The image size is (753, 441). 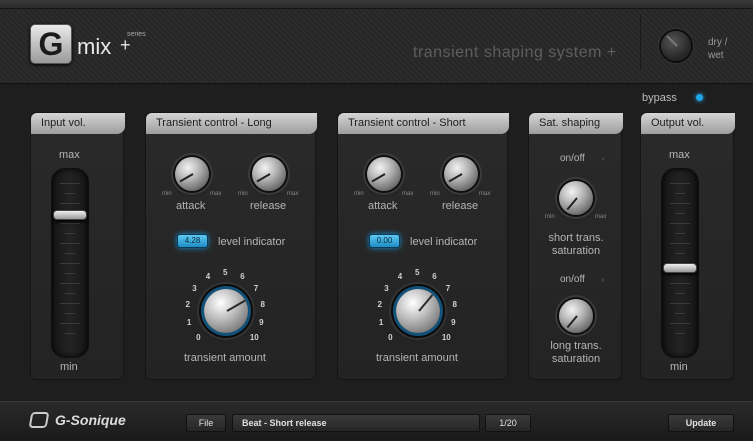 What do you see at coordinates (603, 159) in the screenshot?
I see `short-sat-onoff-toggle` at bounding box center [603, 159].